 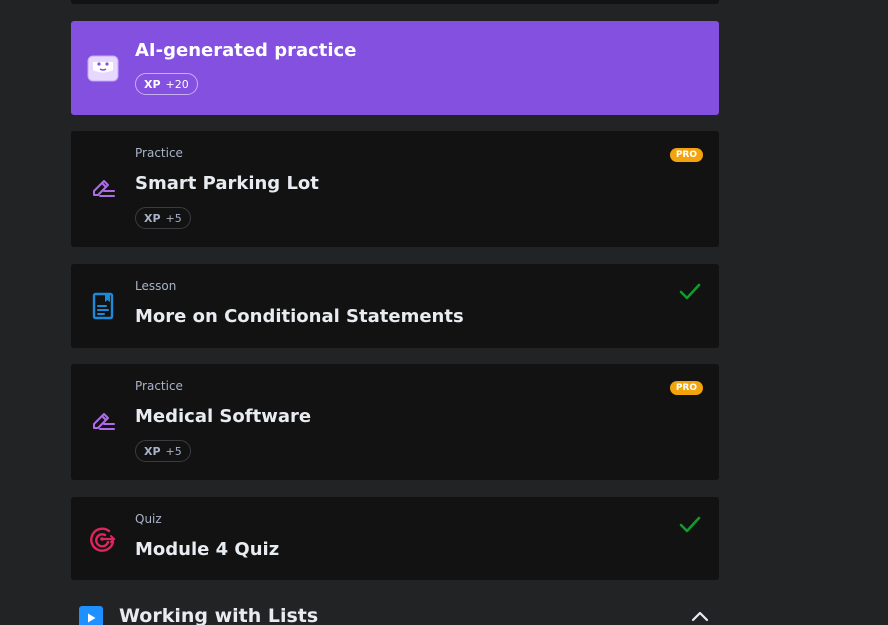 I want to click on card-title: Module 4 Quiz, so click(x=207, y=549).